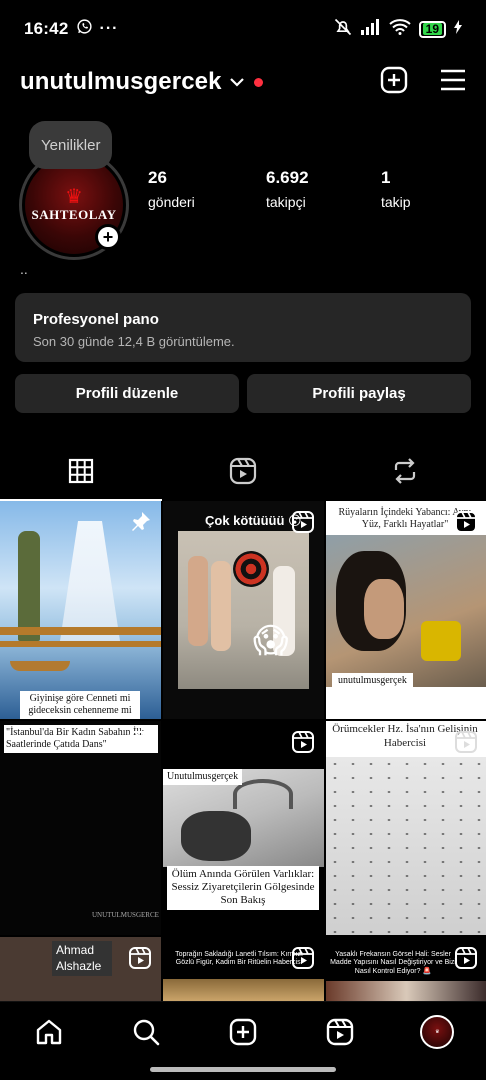 Image resolution: width=486 pixels, height=1080 pixels. I want to click on signal-icon, so click(370, 29).